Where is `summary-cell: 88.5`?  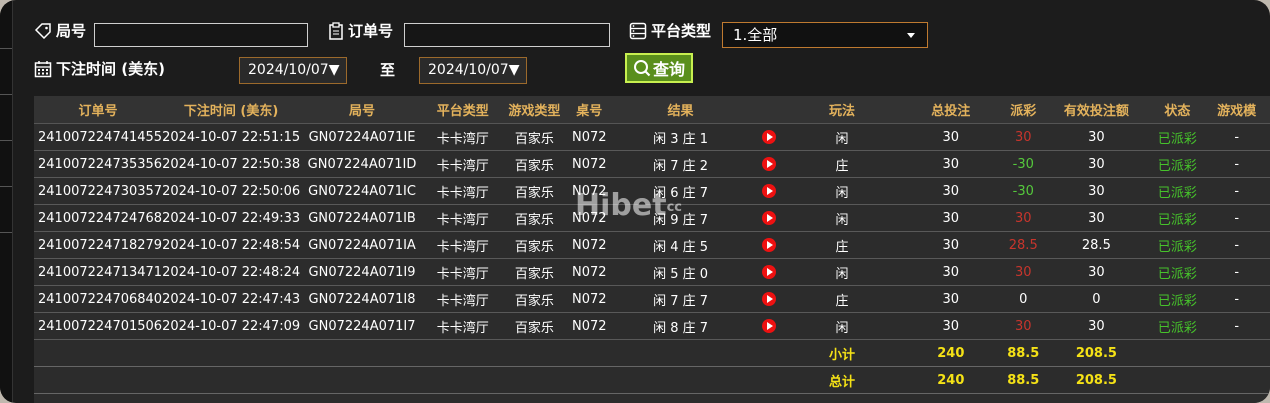
summary-cell: 88.5 is located at coordinates (1023, 380).